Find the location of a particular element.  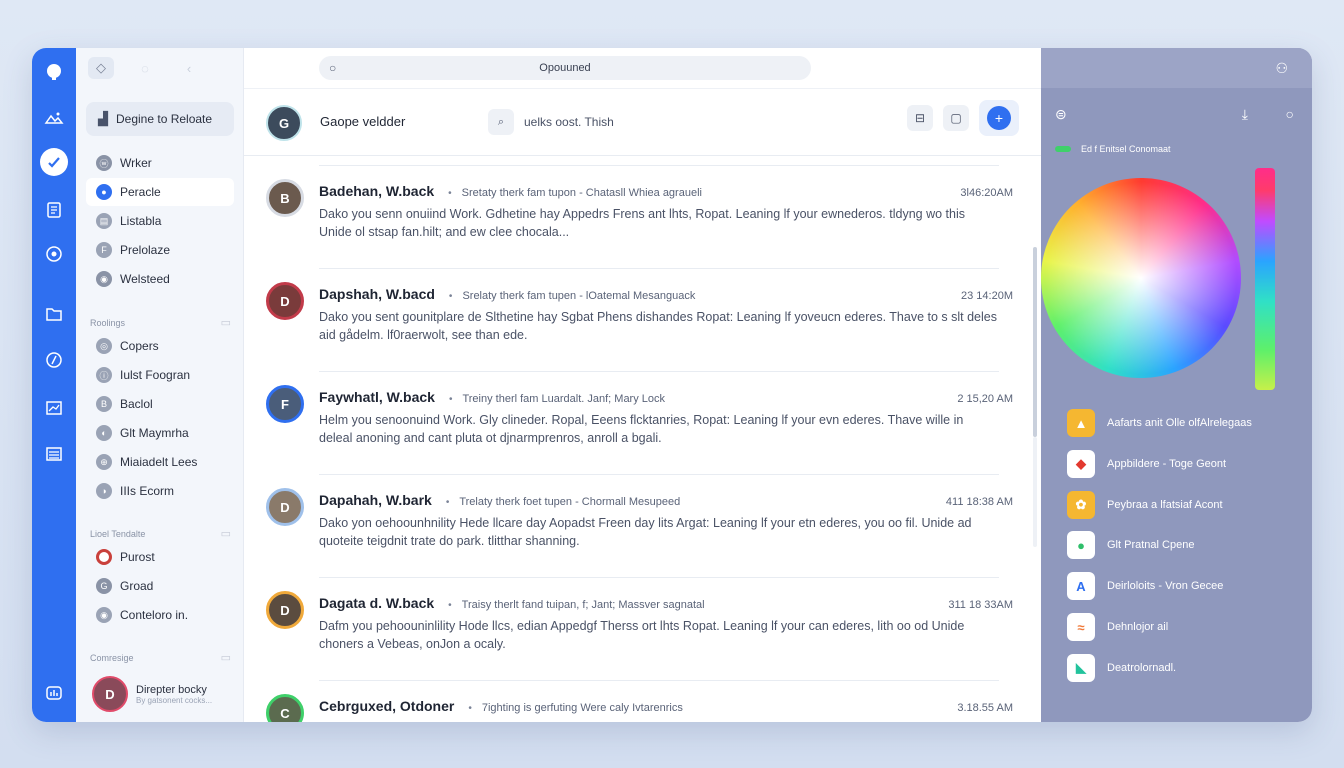

folder-icon is located at coordinates (54, 314).